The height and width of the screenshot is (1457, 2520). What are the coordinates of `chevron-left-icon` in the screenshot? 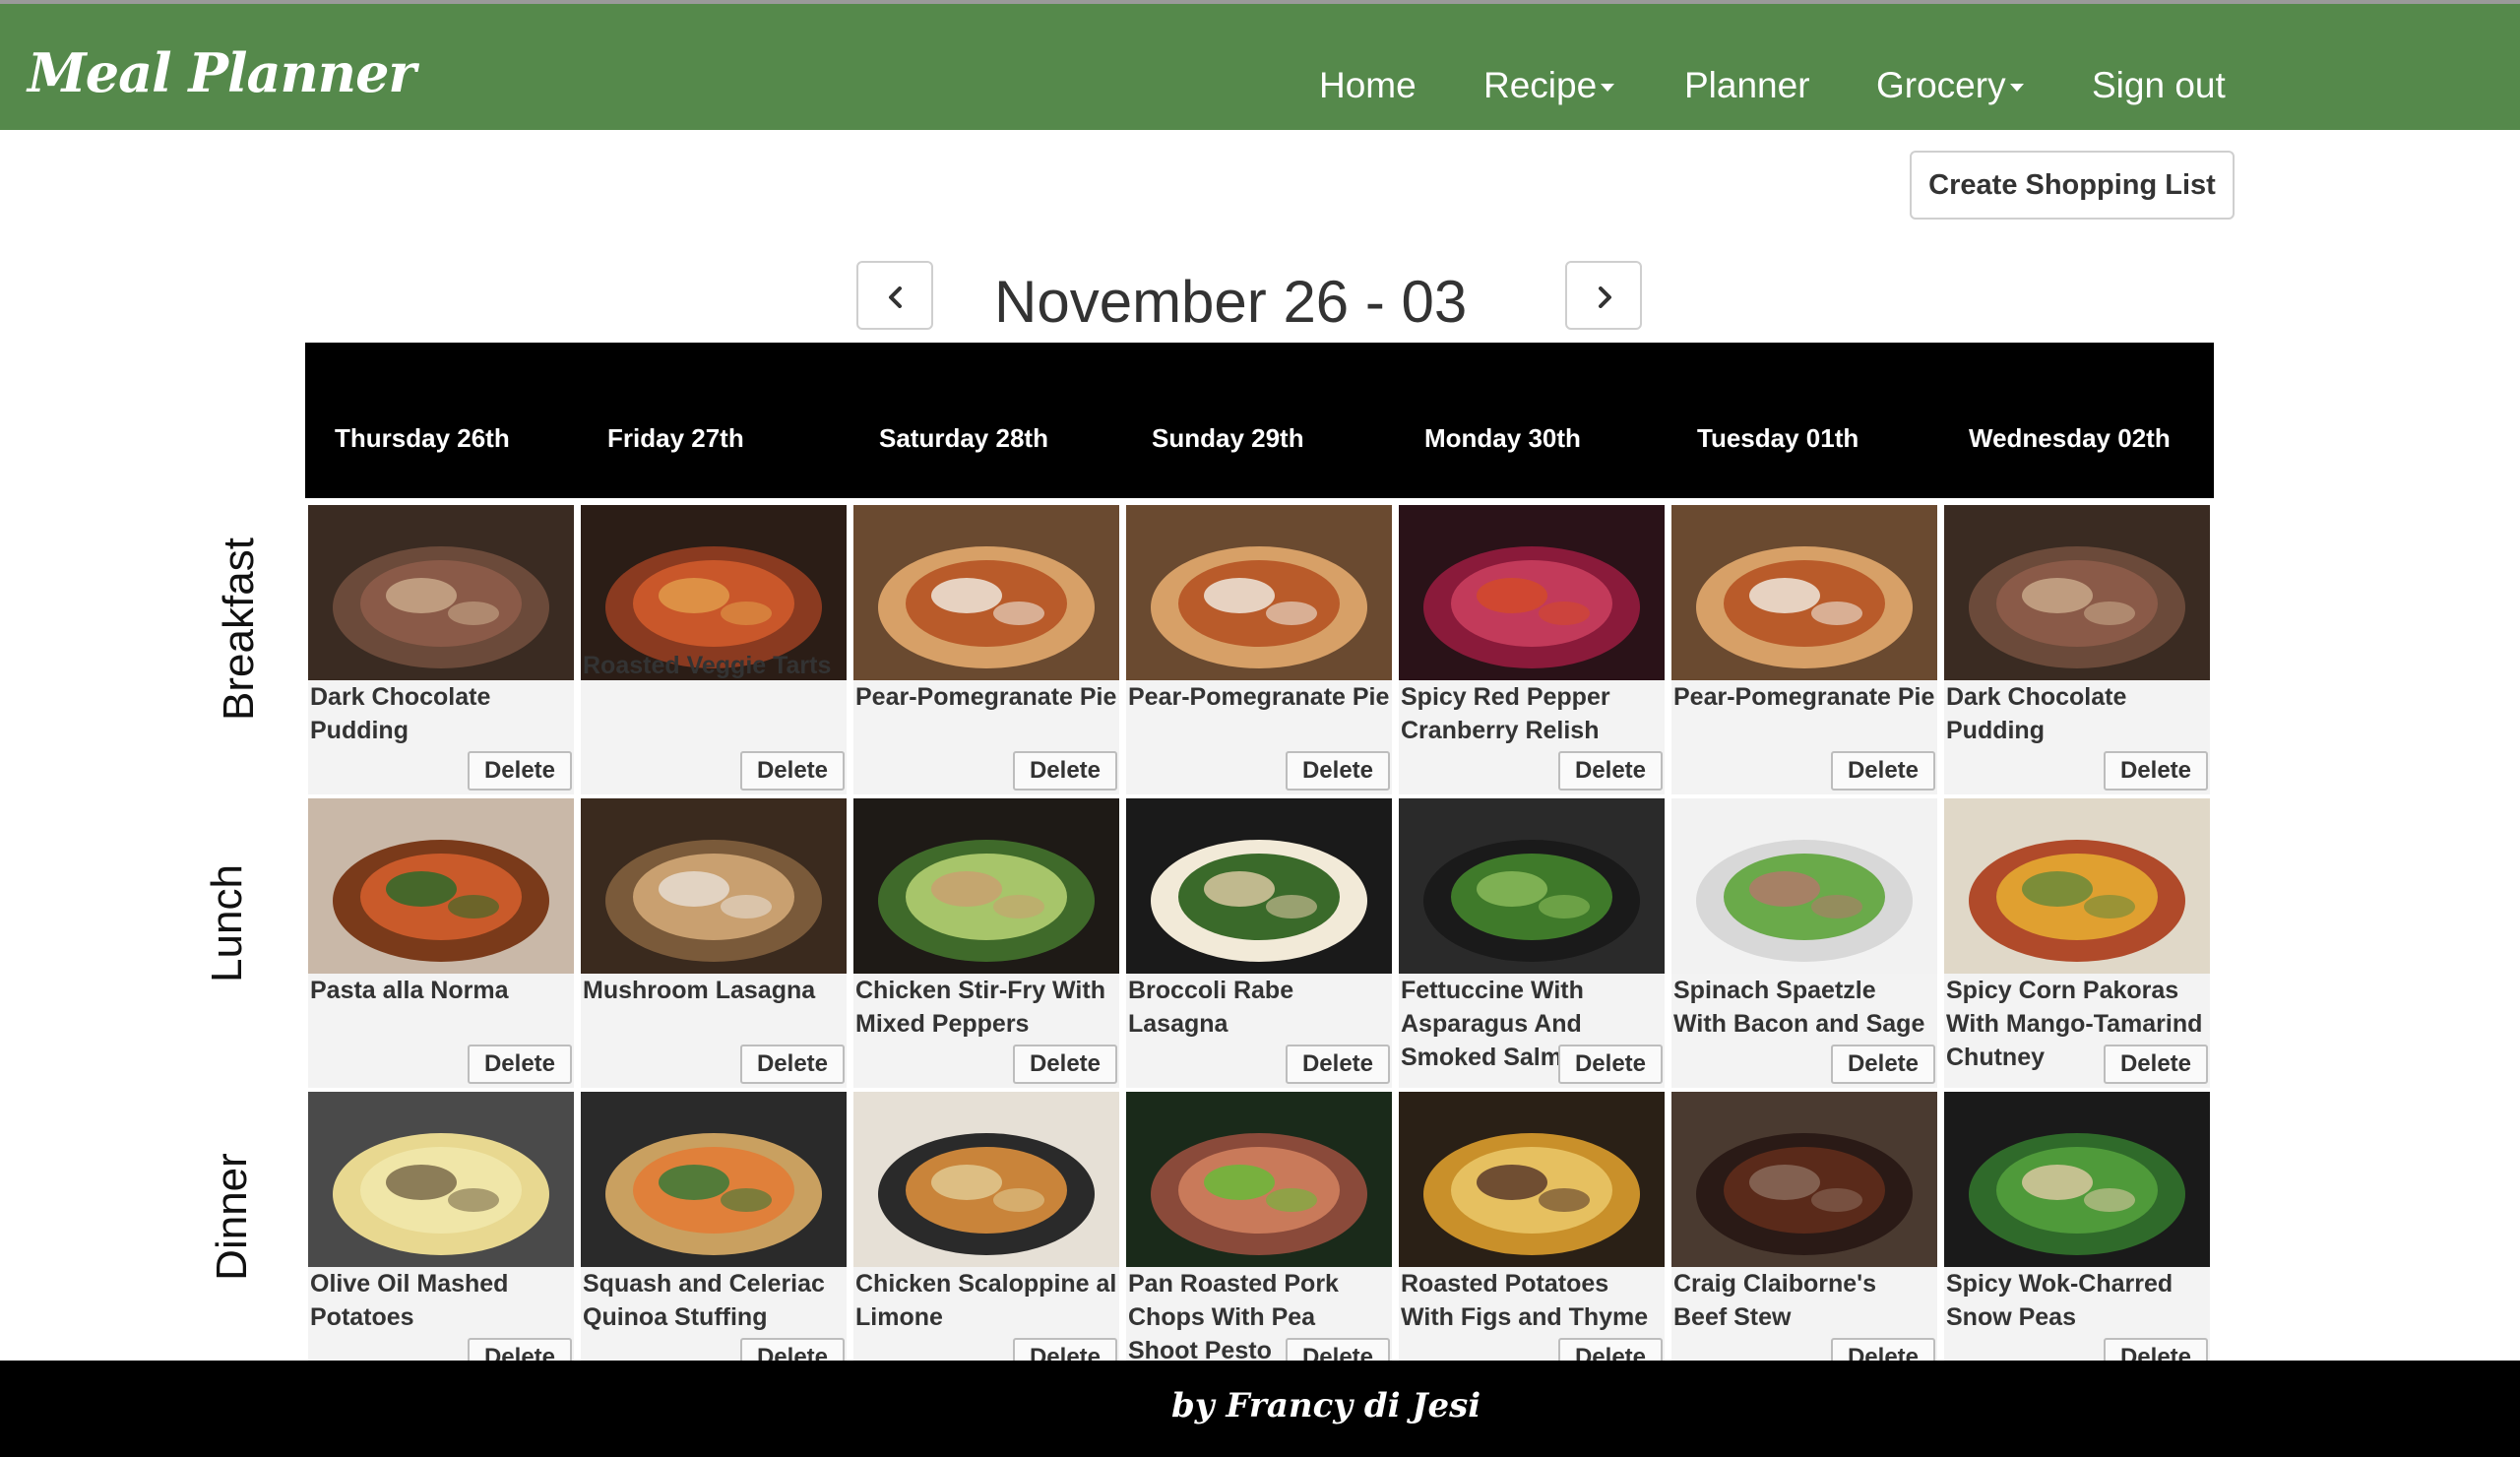 It's located at (895, 297).